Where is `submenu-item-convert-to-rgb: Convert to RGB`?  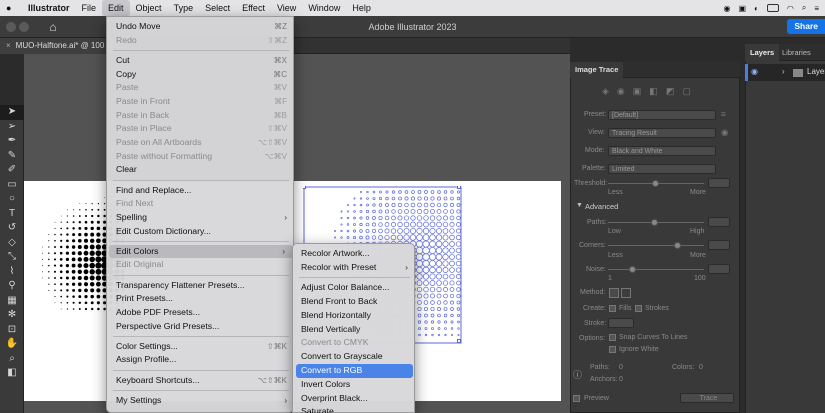 submenu-item-convert-to-rgb: Convert to RGB is located at coordinates (354, 370).